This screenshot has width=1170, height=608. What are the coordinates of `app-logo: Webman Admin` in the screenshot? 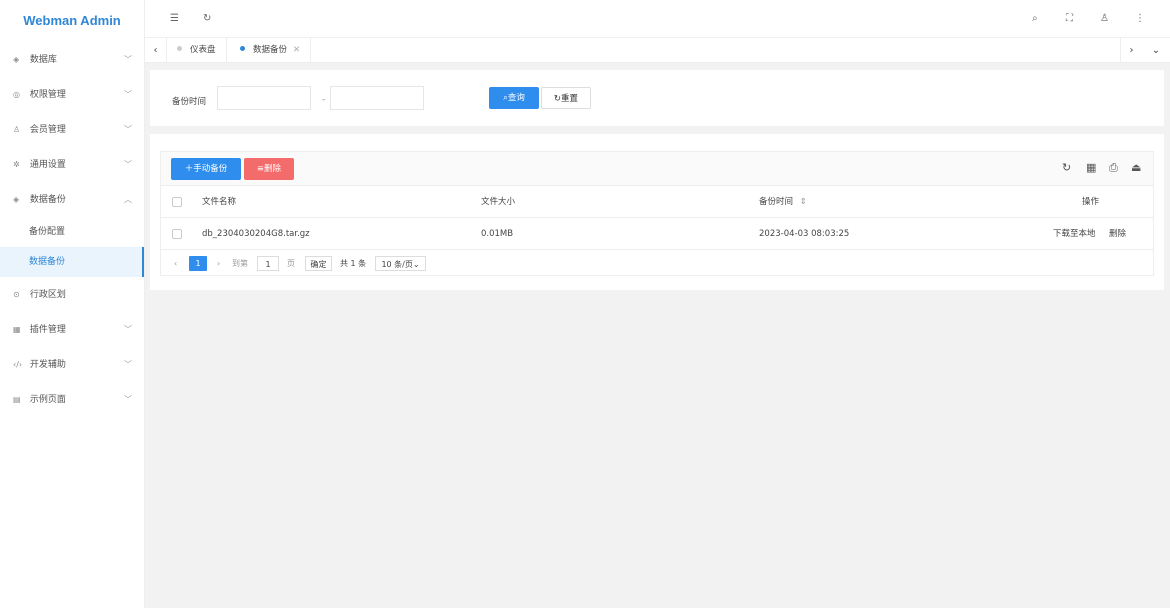 It's located at (72, 21).